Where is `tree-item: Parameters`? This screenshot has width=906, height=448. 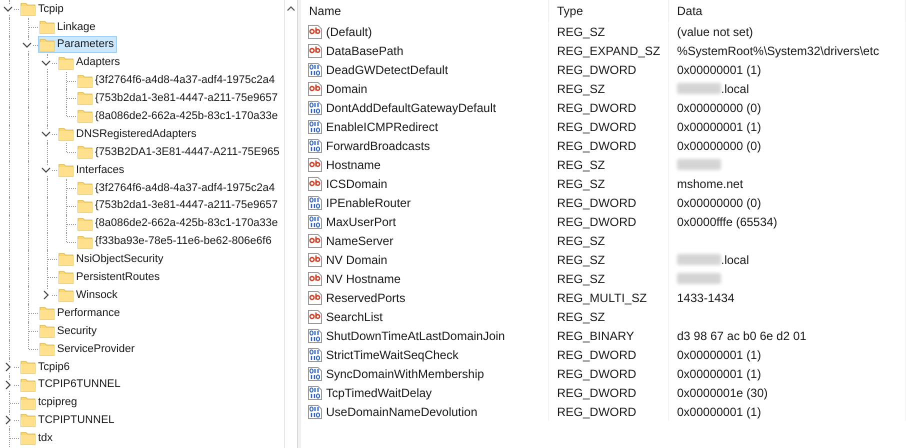 tree-item: Parameters is located at coordinates (77, 45).